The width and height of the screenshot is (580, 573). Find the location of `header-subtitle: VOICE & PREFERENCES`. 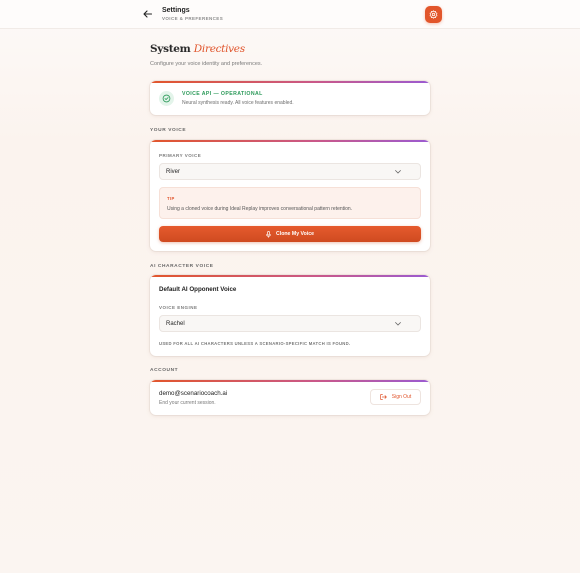

header-subtitle: VOICE & PREFERENCES is located at coordinates (193, 18).